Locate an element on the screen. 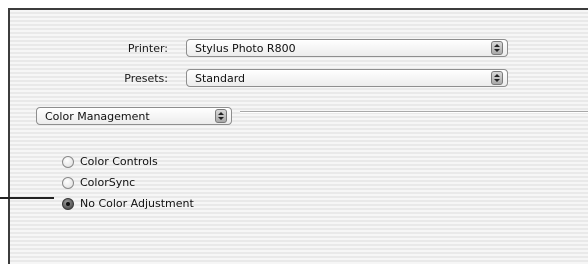 The image size is (588, 264). presets-label: Presets: is located at coordinates (146, 78).